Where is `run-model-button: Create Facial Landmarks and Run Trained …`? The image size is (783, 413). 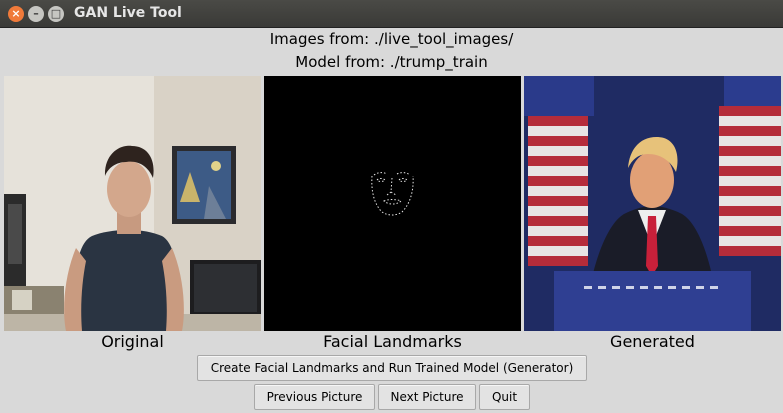 run-model-button: Create Facial Landmarks and Run Trained … is located at coordinates (392, 368).